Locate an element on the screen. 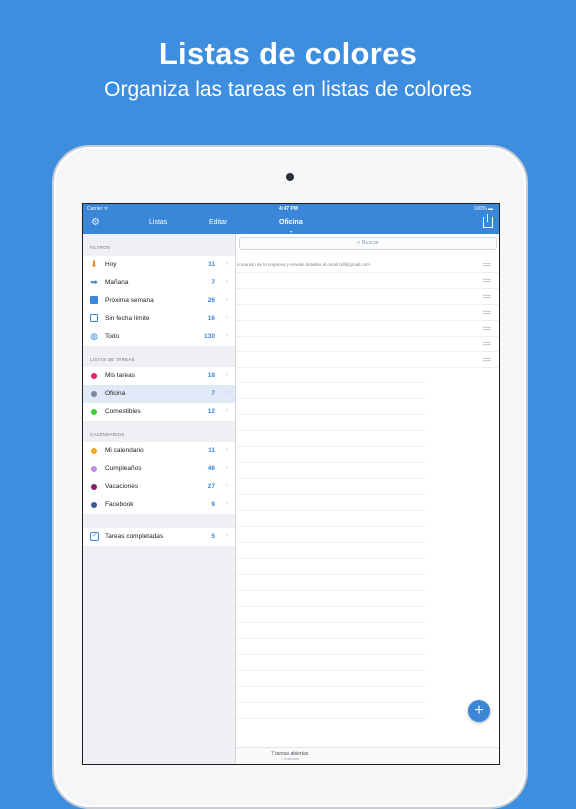 The height and width of the screenshot is (809, 576). sidebar-item-proxima-semana: Próxima semana 26 › is located at coordinates (159, 301).